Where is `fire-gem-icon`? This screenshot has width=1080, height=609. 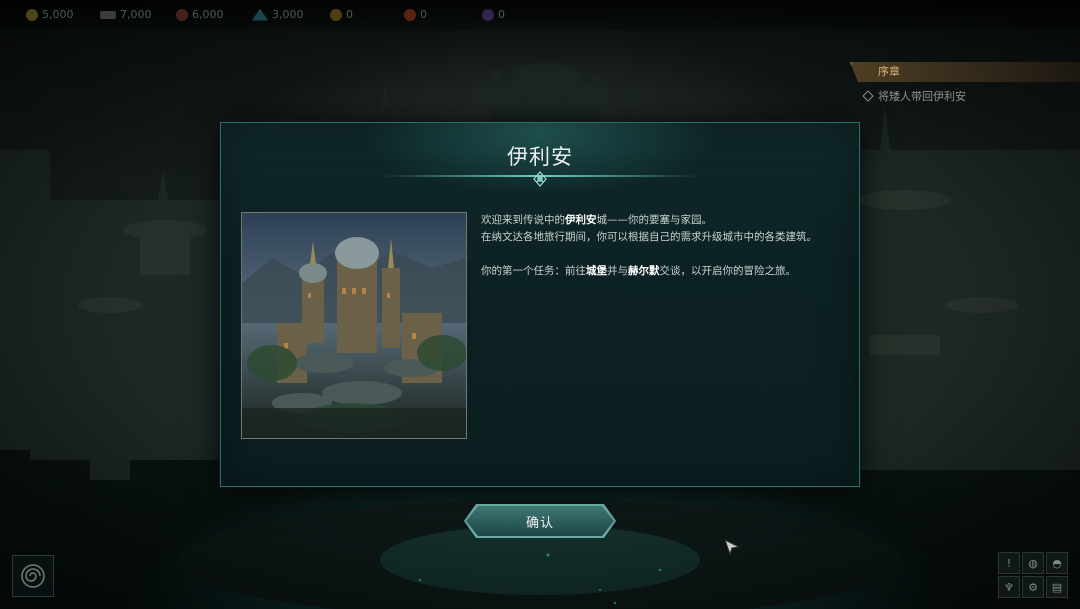
fire-gem-icon is located at coordinates (410, 14).